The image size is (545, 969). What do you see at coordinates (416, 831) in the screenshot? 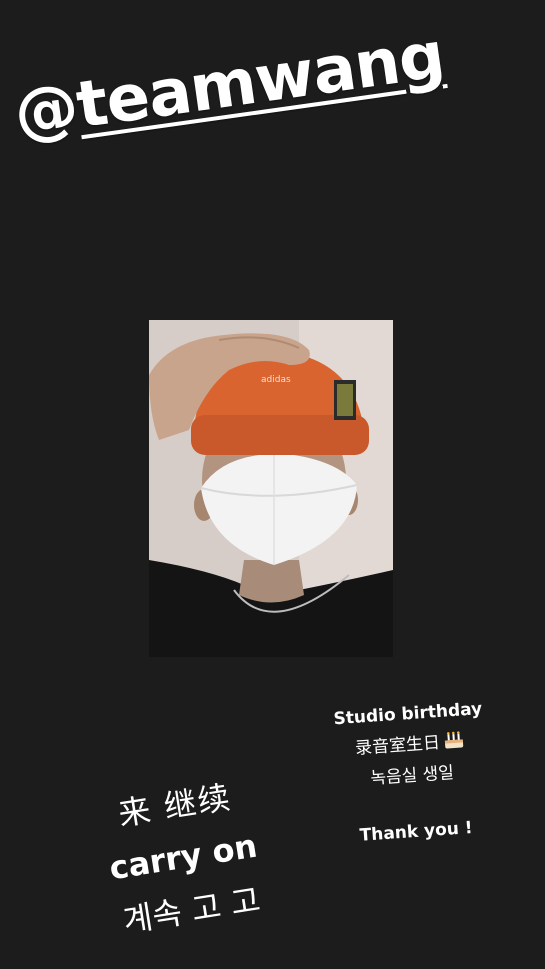
I see `note-line-thanks: Thank you !` at bounding box center [416, 831].